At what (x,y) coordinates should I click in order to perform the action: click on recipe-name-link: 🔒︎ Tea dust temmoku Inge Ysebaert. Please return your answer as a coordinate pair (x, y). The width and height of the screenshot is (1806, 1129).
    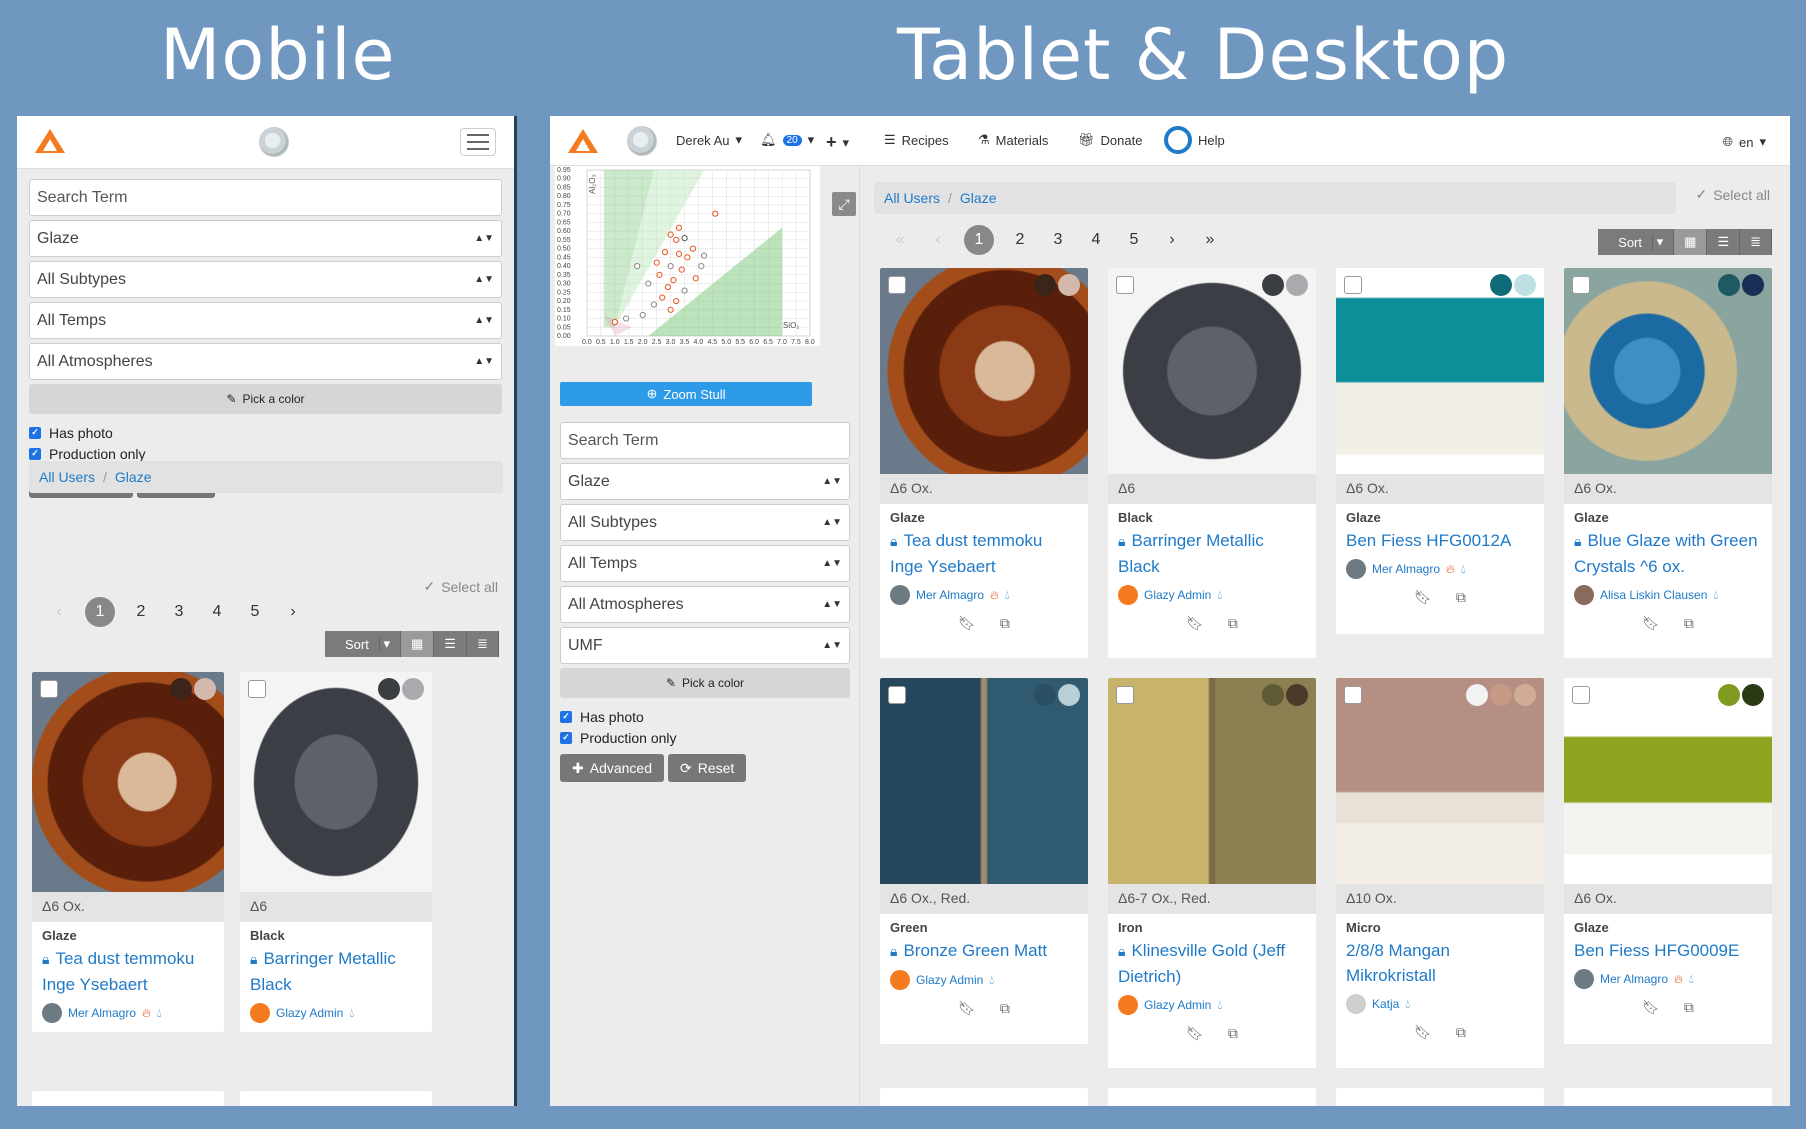
    Looking at the image, I should click on (128, 971).